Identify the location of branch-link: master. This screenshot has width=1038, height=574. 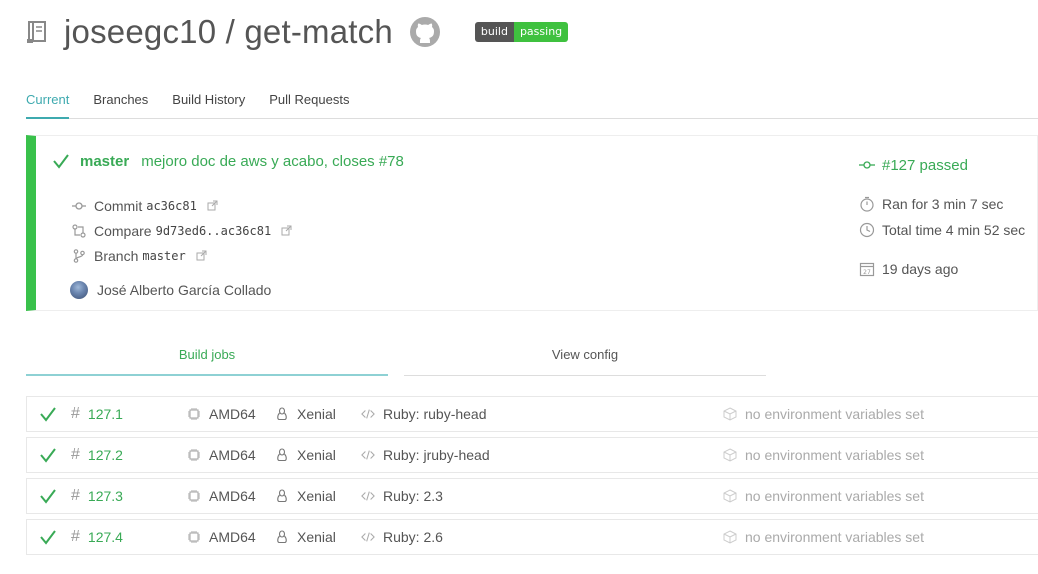
(104, 161).